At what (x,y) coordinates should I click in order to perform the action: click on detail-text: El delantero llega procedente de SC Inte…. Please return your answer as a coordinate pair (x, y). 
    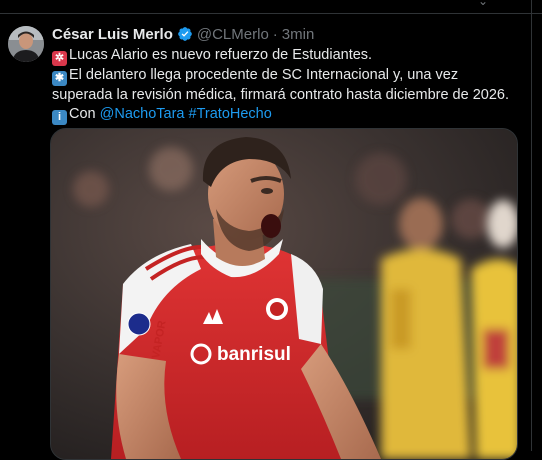
    Looking at the image, I should click on (280, 85).